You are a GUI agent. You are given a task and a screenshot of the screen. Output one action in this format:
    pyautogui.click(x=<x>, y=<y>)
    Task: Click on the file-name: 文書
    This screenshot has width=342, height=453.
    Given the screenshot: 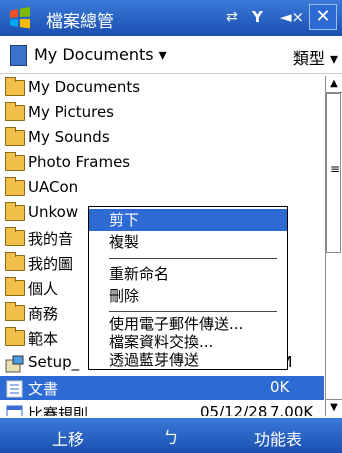 What is the action you would take?
    pyautogui.click(x=43, y=389)
    